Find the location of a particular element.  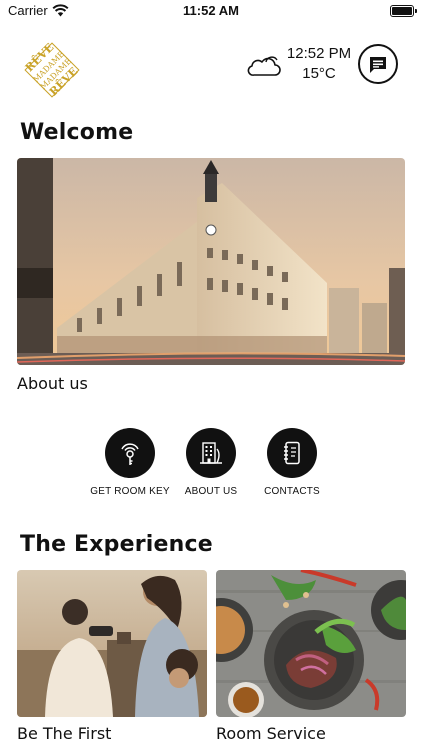

experience-heading: The Experience is located at coordinates (116, 544).